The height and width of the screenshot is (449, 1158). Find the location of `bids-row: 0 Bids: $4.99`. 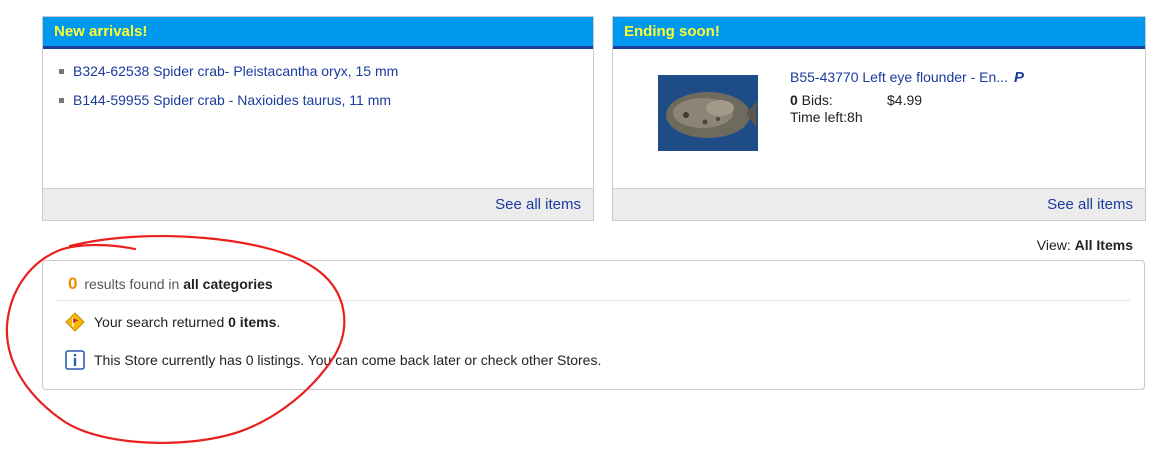

bids-row: 0 Bids: $4.99 is located at coordinates (940, 100).